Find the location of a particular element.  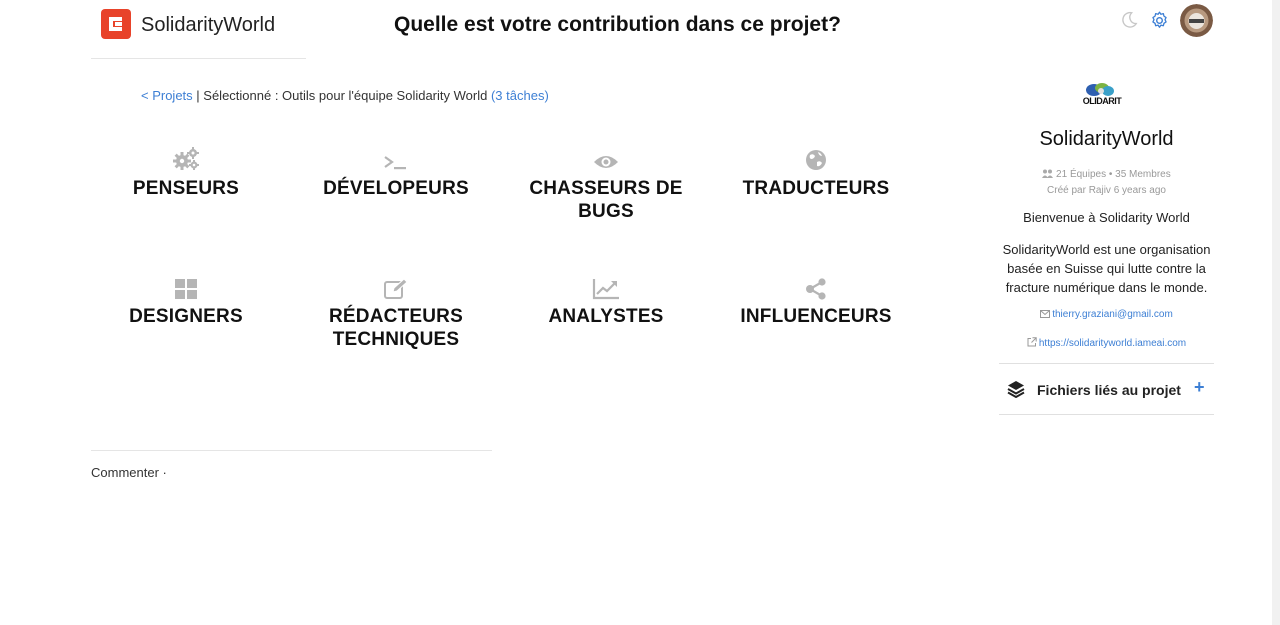

role-card-developeurs: DÉVELOPEURS is located at coordinates (396, 172).